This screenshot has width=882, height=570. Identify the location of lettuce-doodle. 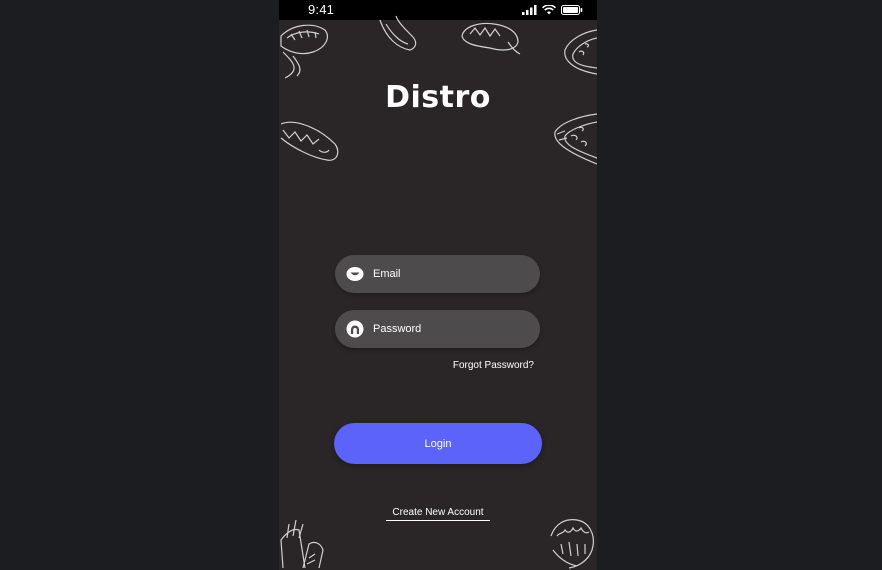
(572, 544).